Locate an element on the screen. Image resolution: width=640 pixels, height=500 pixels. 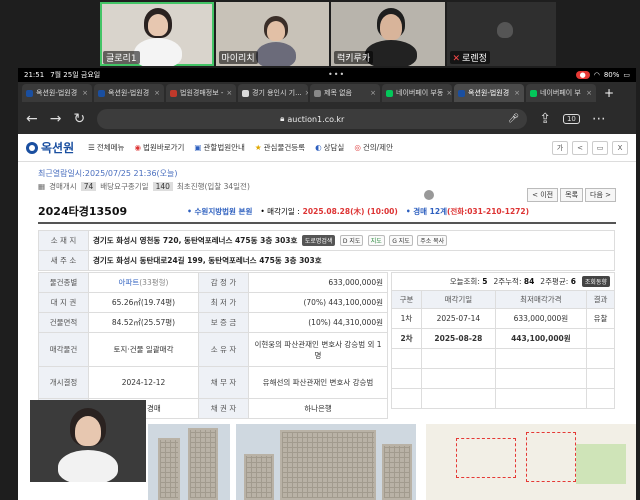
more-menu-icon: ⋯ is located at coordinates (599, 119).